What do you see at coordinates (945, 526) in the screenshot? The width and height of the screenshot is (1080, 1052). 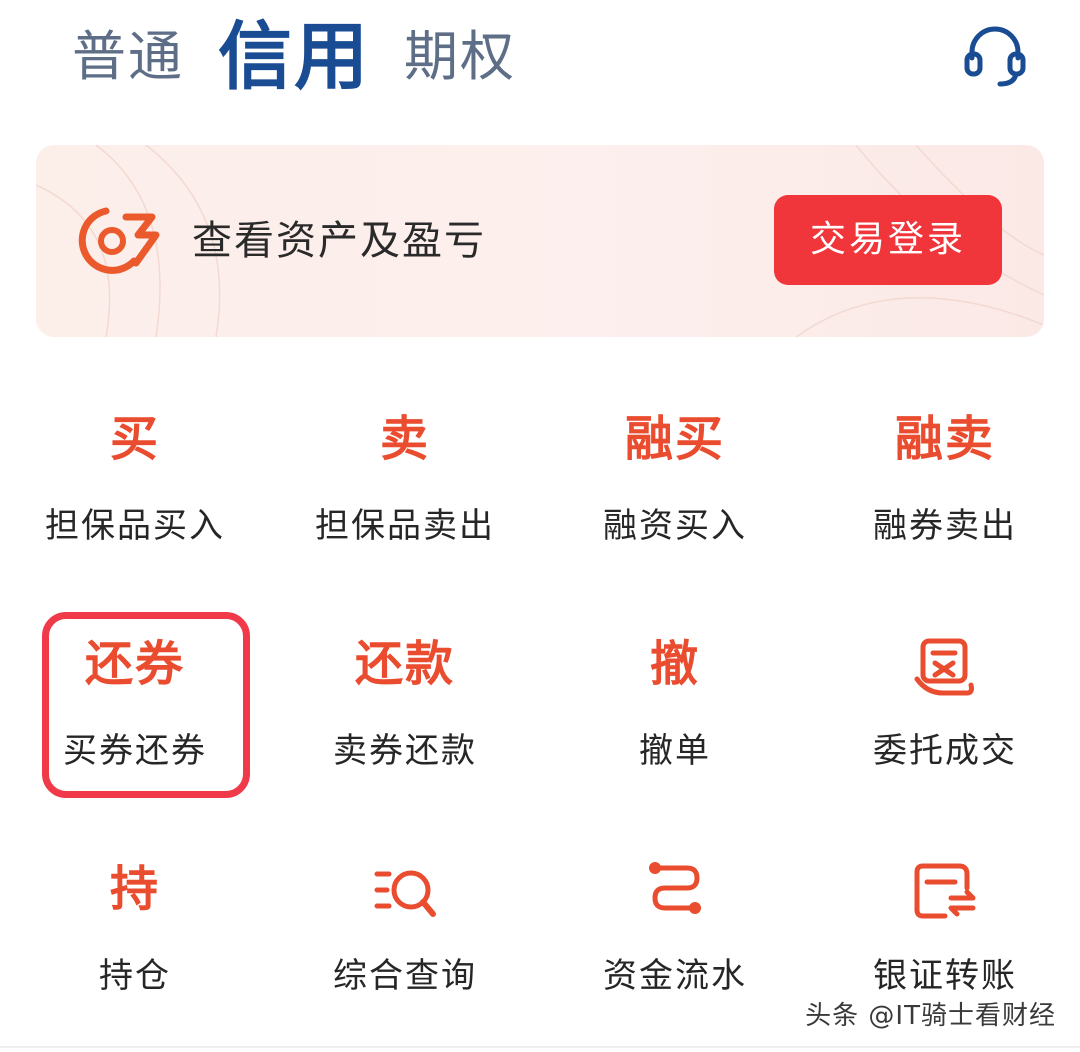 I see `grid-item-label: 融券卖出` at bounding box center [945, 526].